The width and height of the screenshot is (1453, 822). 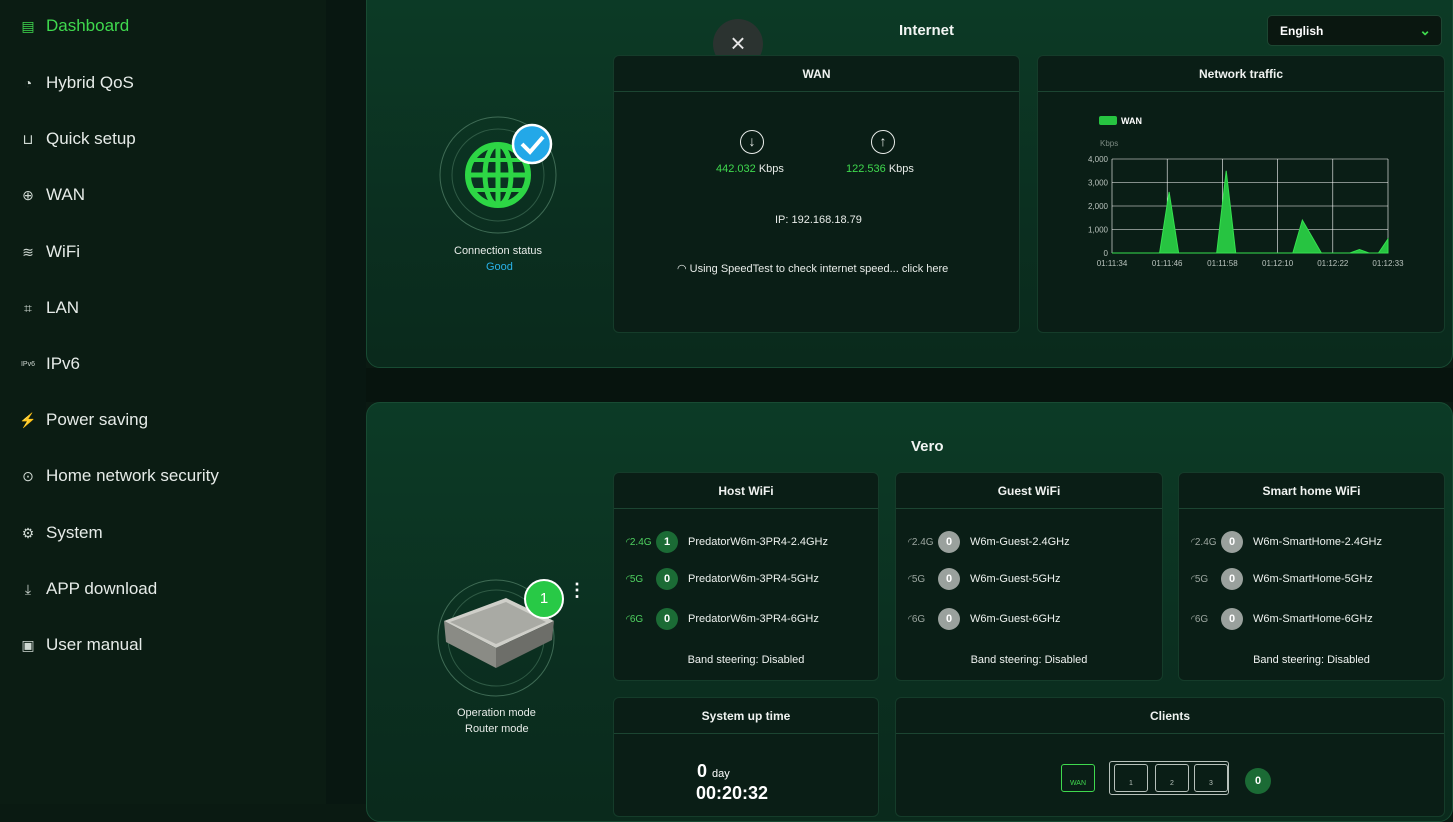 I want to click on lan-port-label: 1, so click(x=1131, y=783).